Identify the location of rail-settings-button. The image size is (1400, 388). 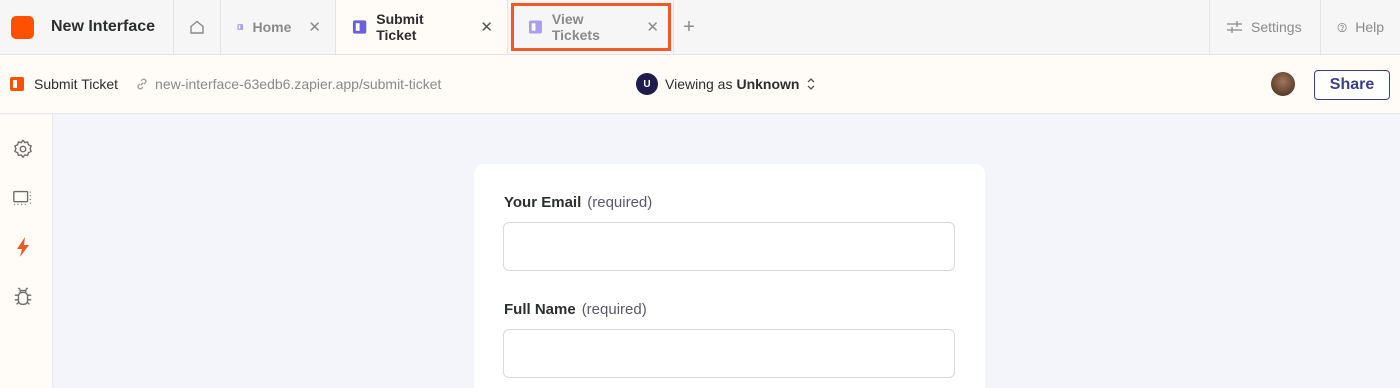
(23, 149).